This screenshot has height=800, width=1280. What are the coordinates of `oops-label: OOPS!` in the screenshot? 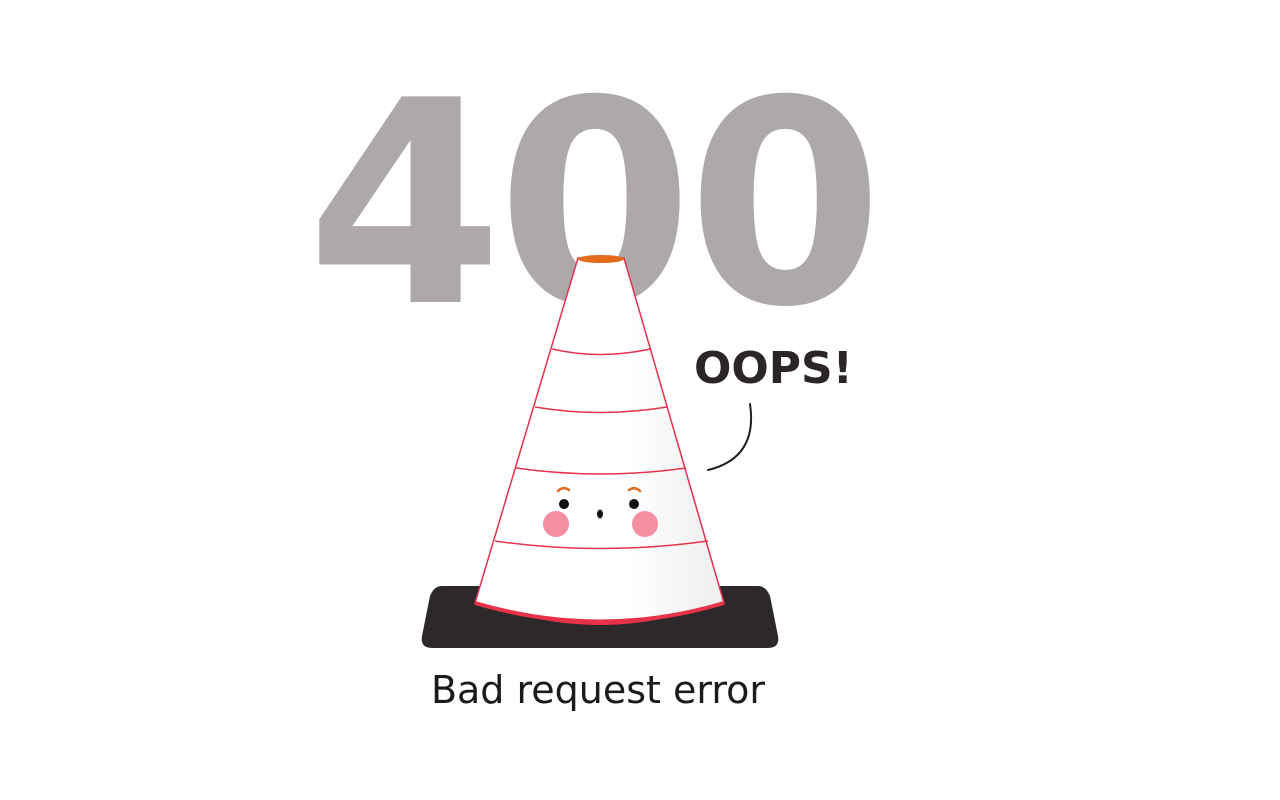 It's located at (773, 368).